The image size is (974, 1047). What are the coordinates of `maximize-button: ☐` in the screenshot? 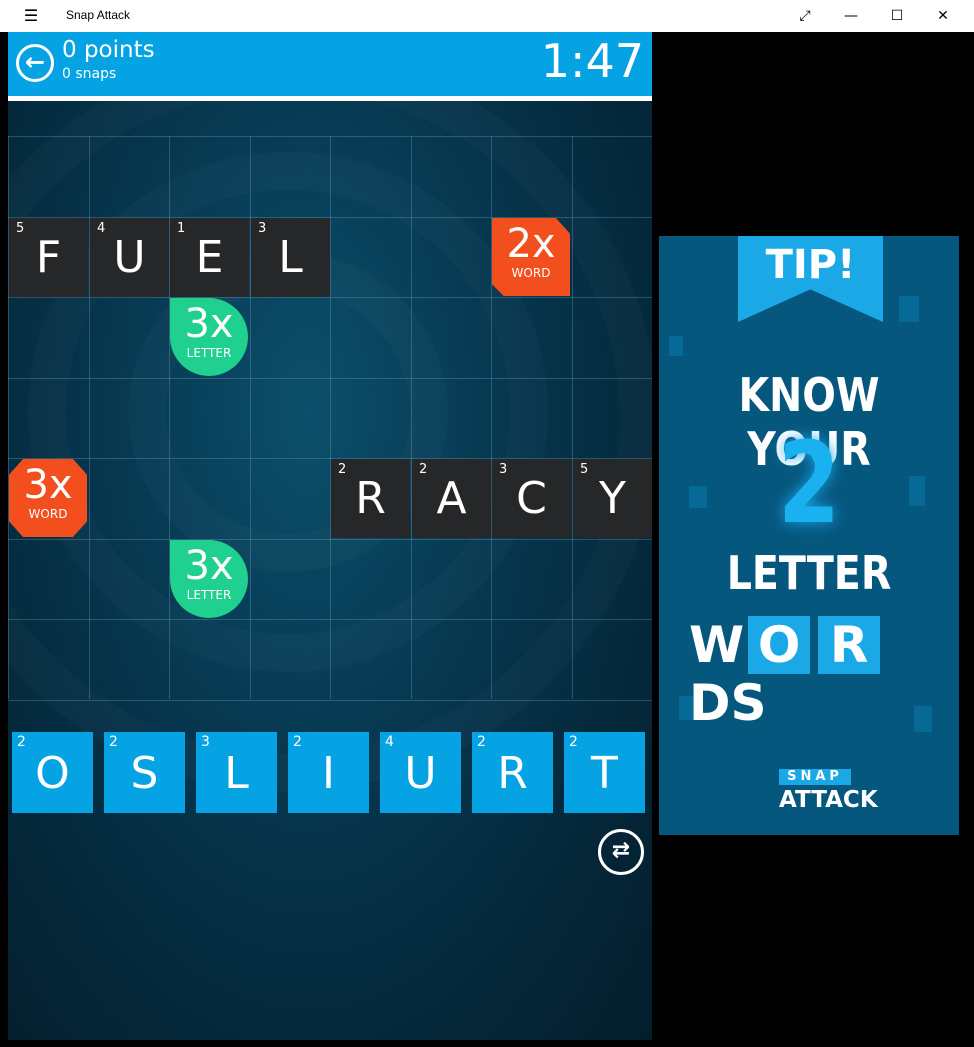 It's located at (897, 16).